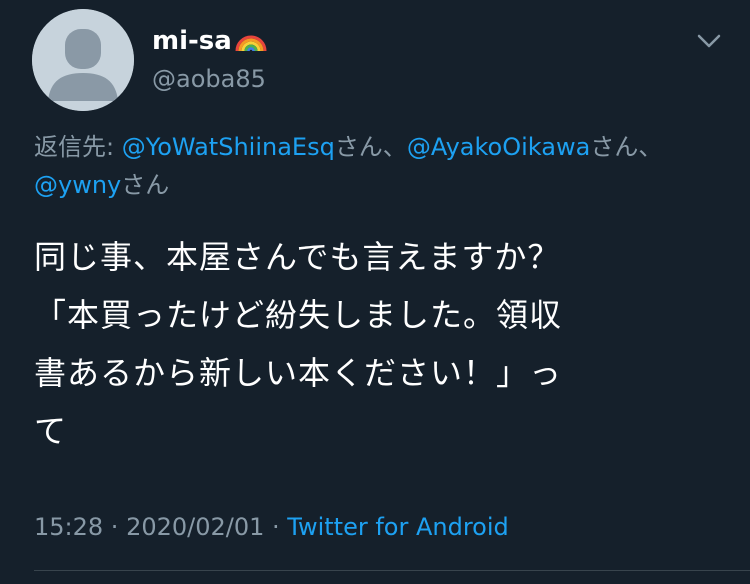 The height and width of the screenshot is (584, 750). Describe the element at coordinates (298, 373) in the screenshot. I see `tweet-text-line: 書あるから新しい本ください！」っ` at that location.